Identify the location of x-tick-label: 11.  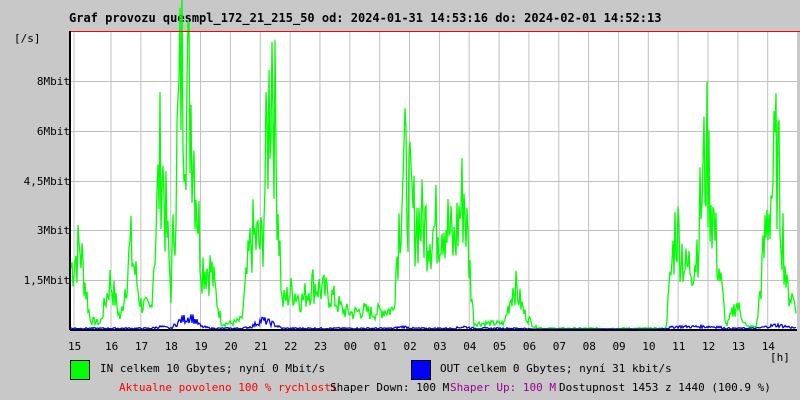
(679, 346).